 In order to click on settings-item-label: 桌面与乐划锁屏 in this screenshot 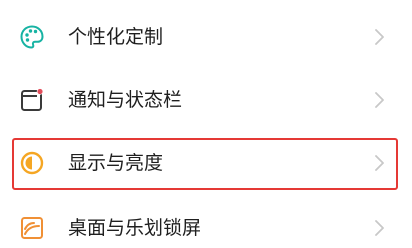, I will do `click(135, 228)`.